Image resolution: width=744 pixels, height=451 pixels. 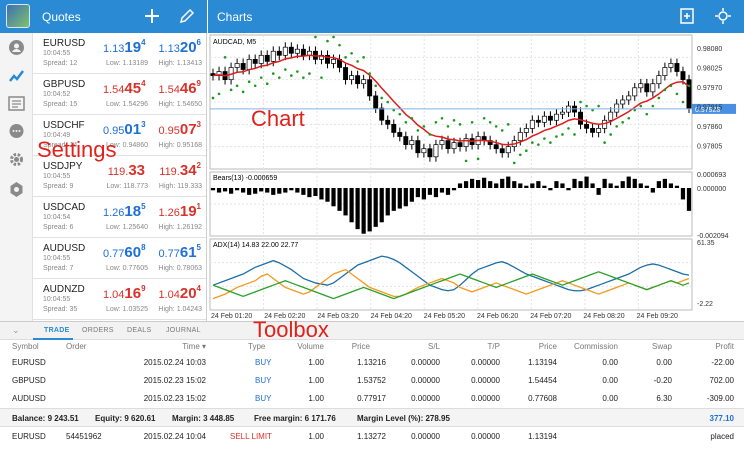 What do you see at coordinates (179, 170) in the screenshot?
I see `quote-ask: 119.342` at bounding box center [179, 170].